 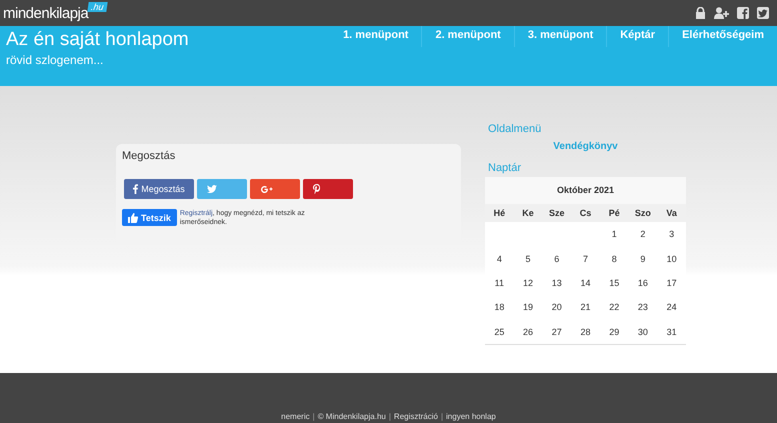 I want to click on calendar-day: 5, so click(x=528, y=259).